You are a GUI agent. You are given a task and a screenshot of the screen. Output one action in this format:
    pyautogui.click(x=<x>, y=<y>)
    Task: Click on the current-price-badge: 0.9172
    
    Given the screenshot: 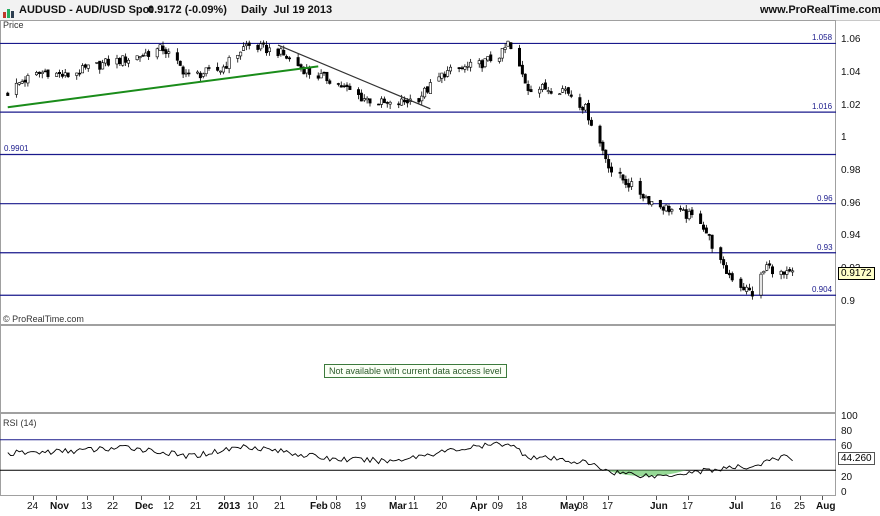 What is the action you would take?
    pyautogui.click(x=856, y=273)
    